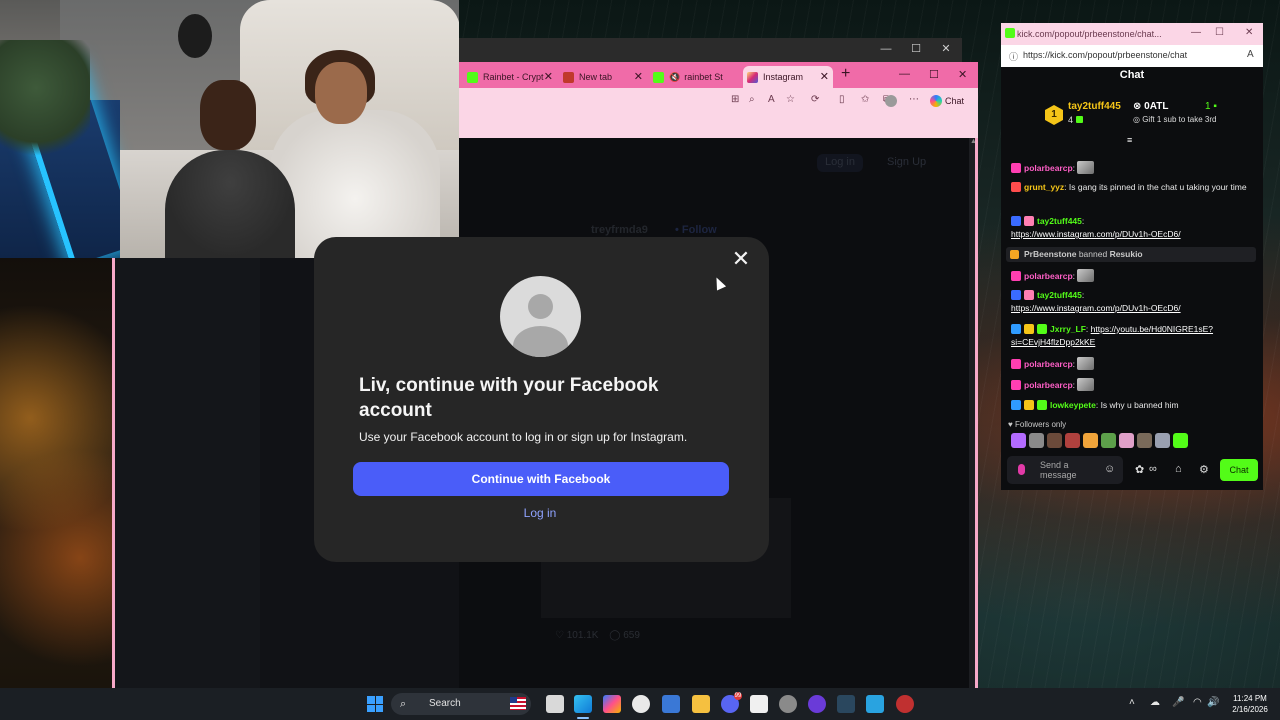 The height and width of the screenshot is (720, 1280). Describe the element at coordinates (1109, 469) in the screenshot. I see `emoji-icon: ☺` at that location.